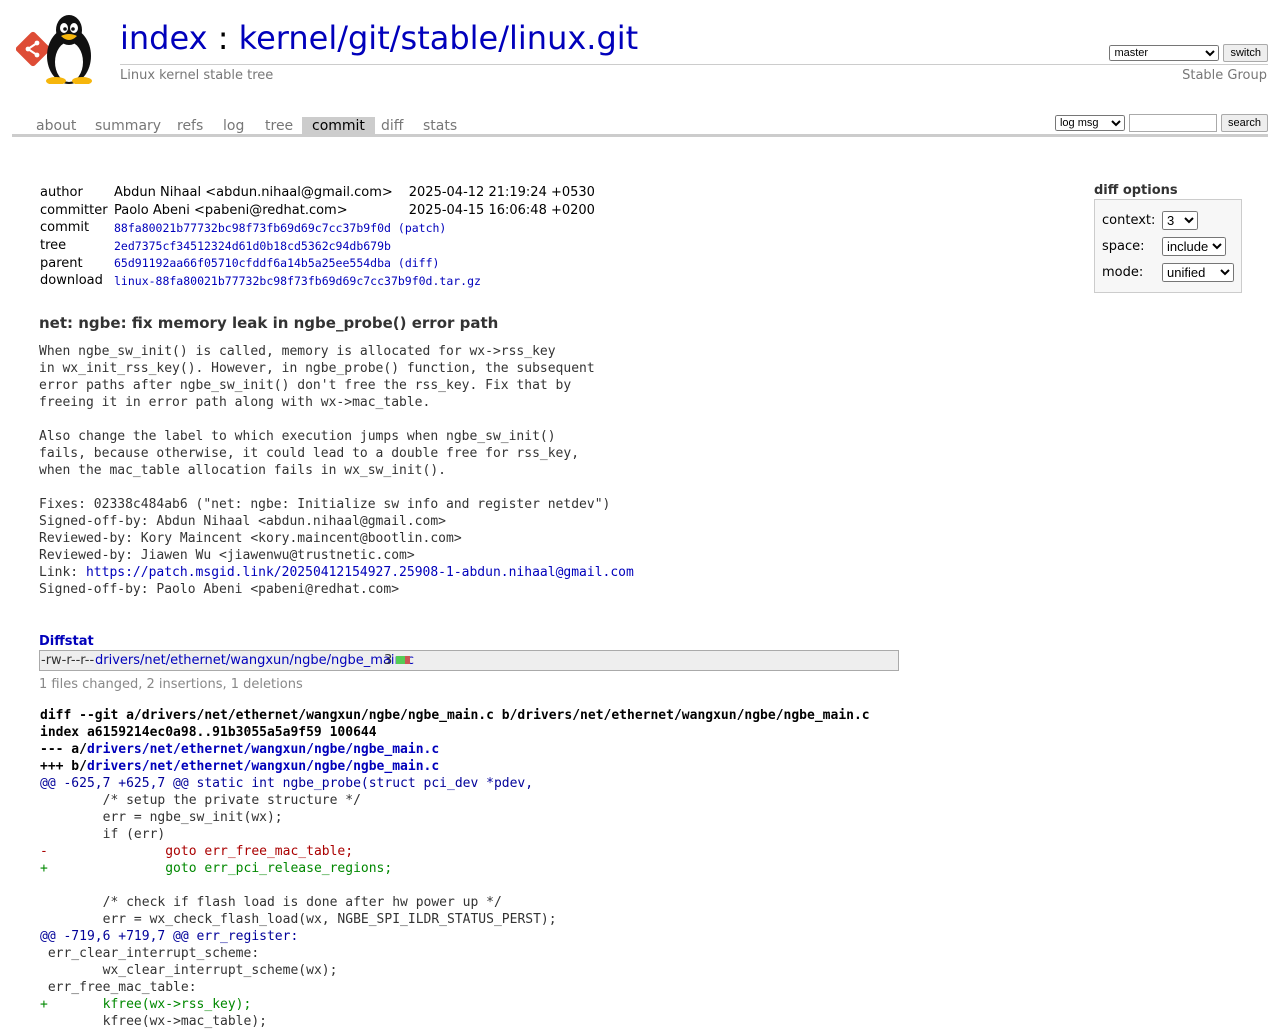 The height and width of the screenshot is (1030, 1280). Describe the element at coordinates (253, 193) in the screenshot. I see `author-value: Abdun Nihaal <abdun.nihaal@gmail.com>` at that location.